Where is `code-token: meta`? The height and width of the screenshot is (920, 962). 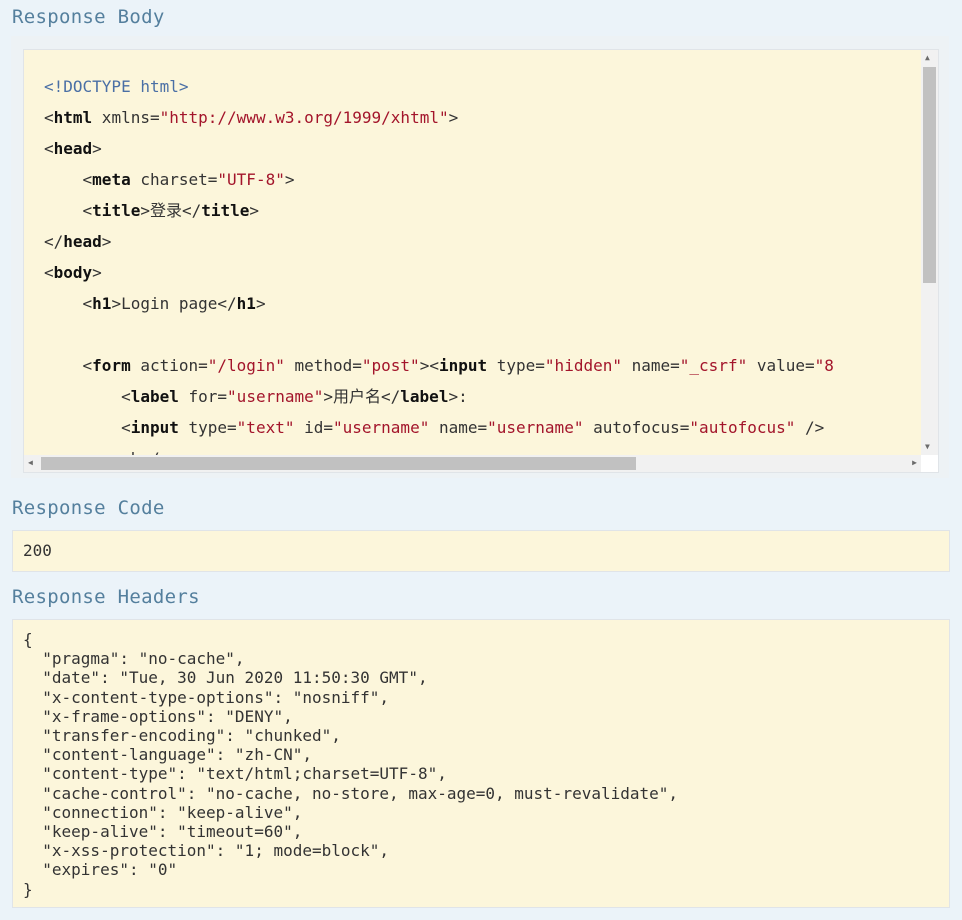 code-token: meta is located at coordinates (111, 179).